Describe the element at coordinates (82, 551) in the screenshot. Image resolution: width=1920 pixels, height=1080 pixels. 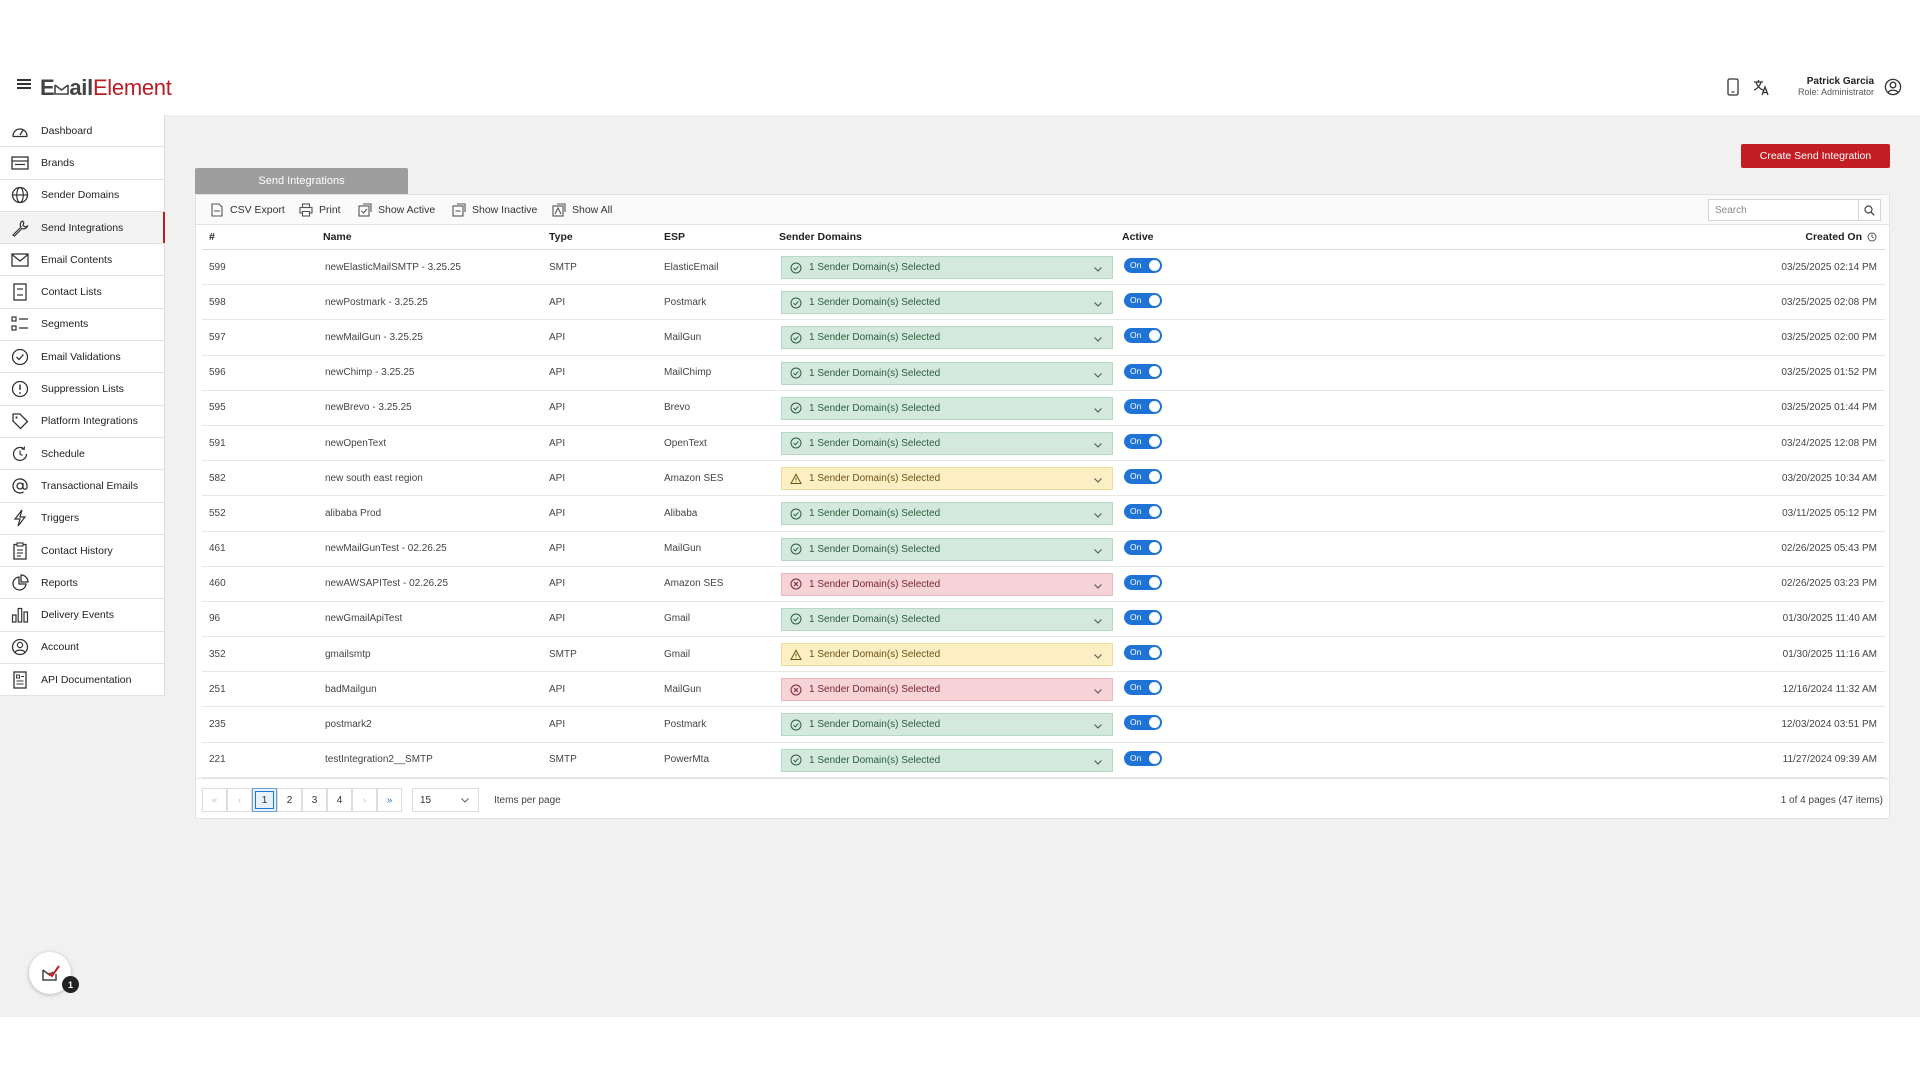
I see `sidebar-item-contact-history: Contact History` at that location.